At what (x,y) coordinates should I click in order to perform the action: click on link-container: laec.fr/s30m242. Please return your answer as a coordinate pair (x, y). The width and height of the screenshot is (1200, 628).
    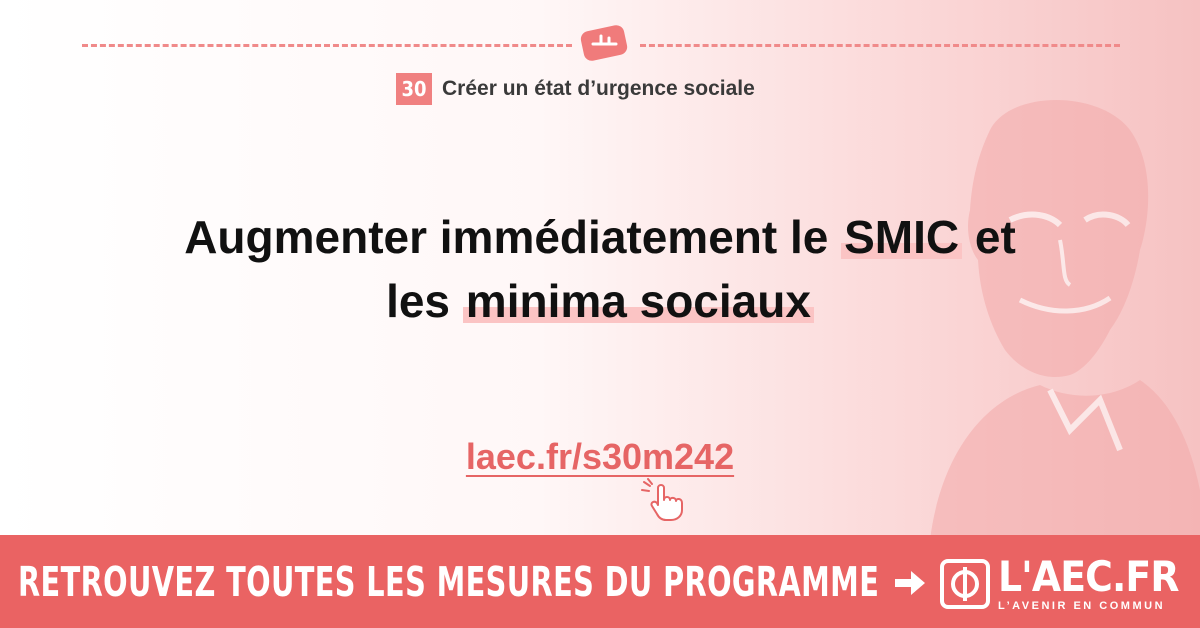
    Looking at the image, I should click on (600, 457).